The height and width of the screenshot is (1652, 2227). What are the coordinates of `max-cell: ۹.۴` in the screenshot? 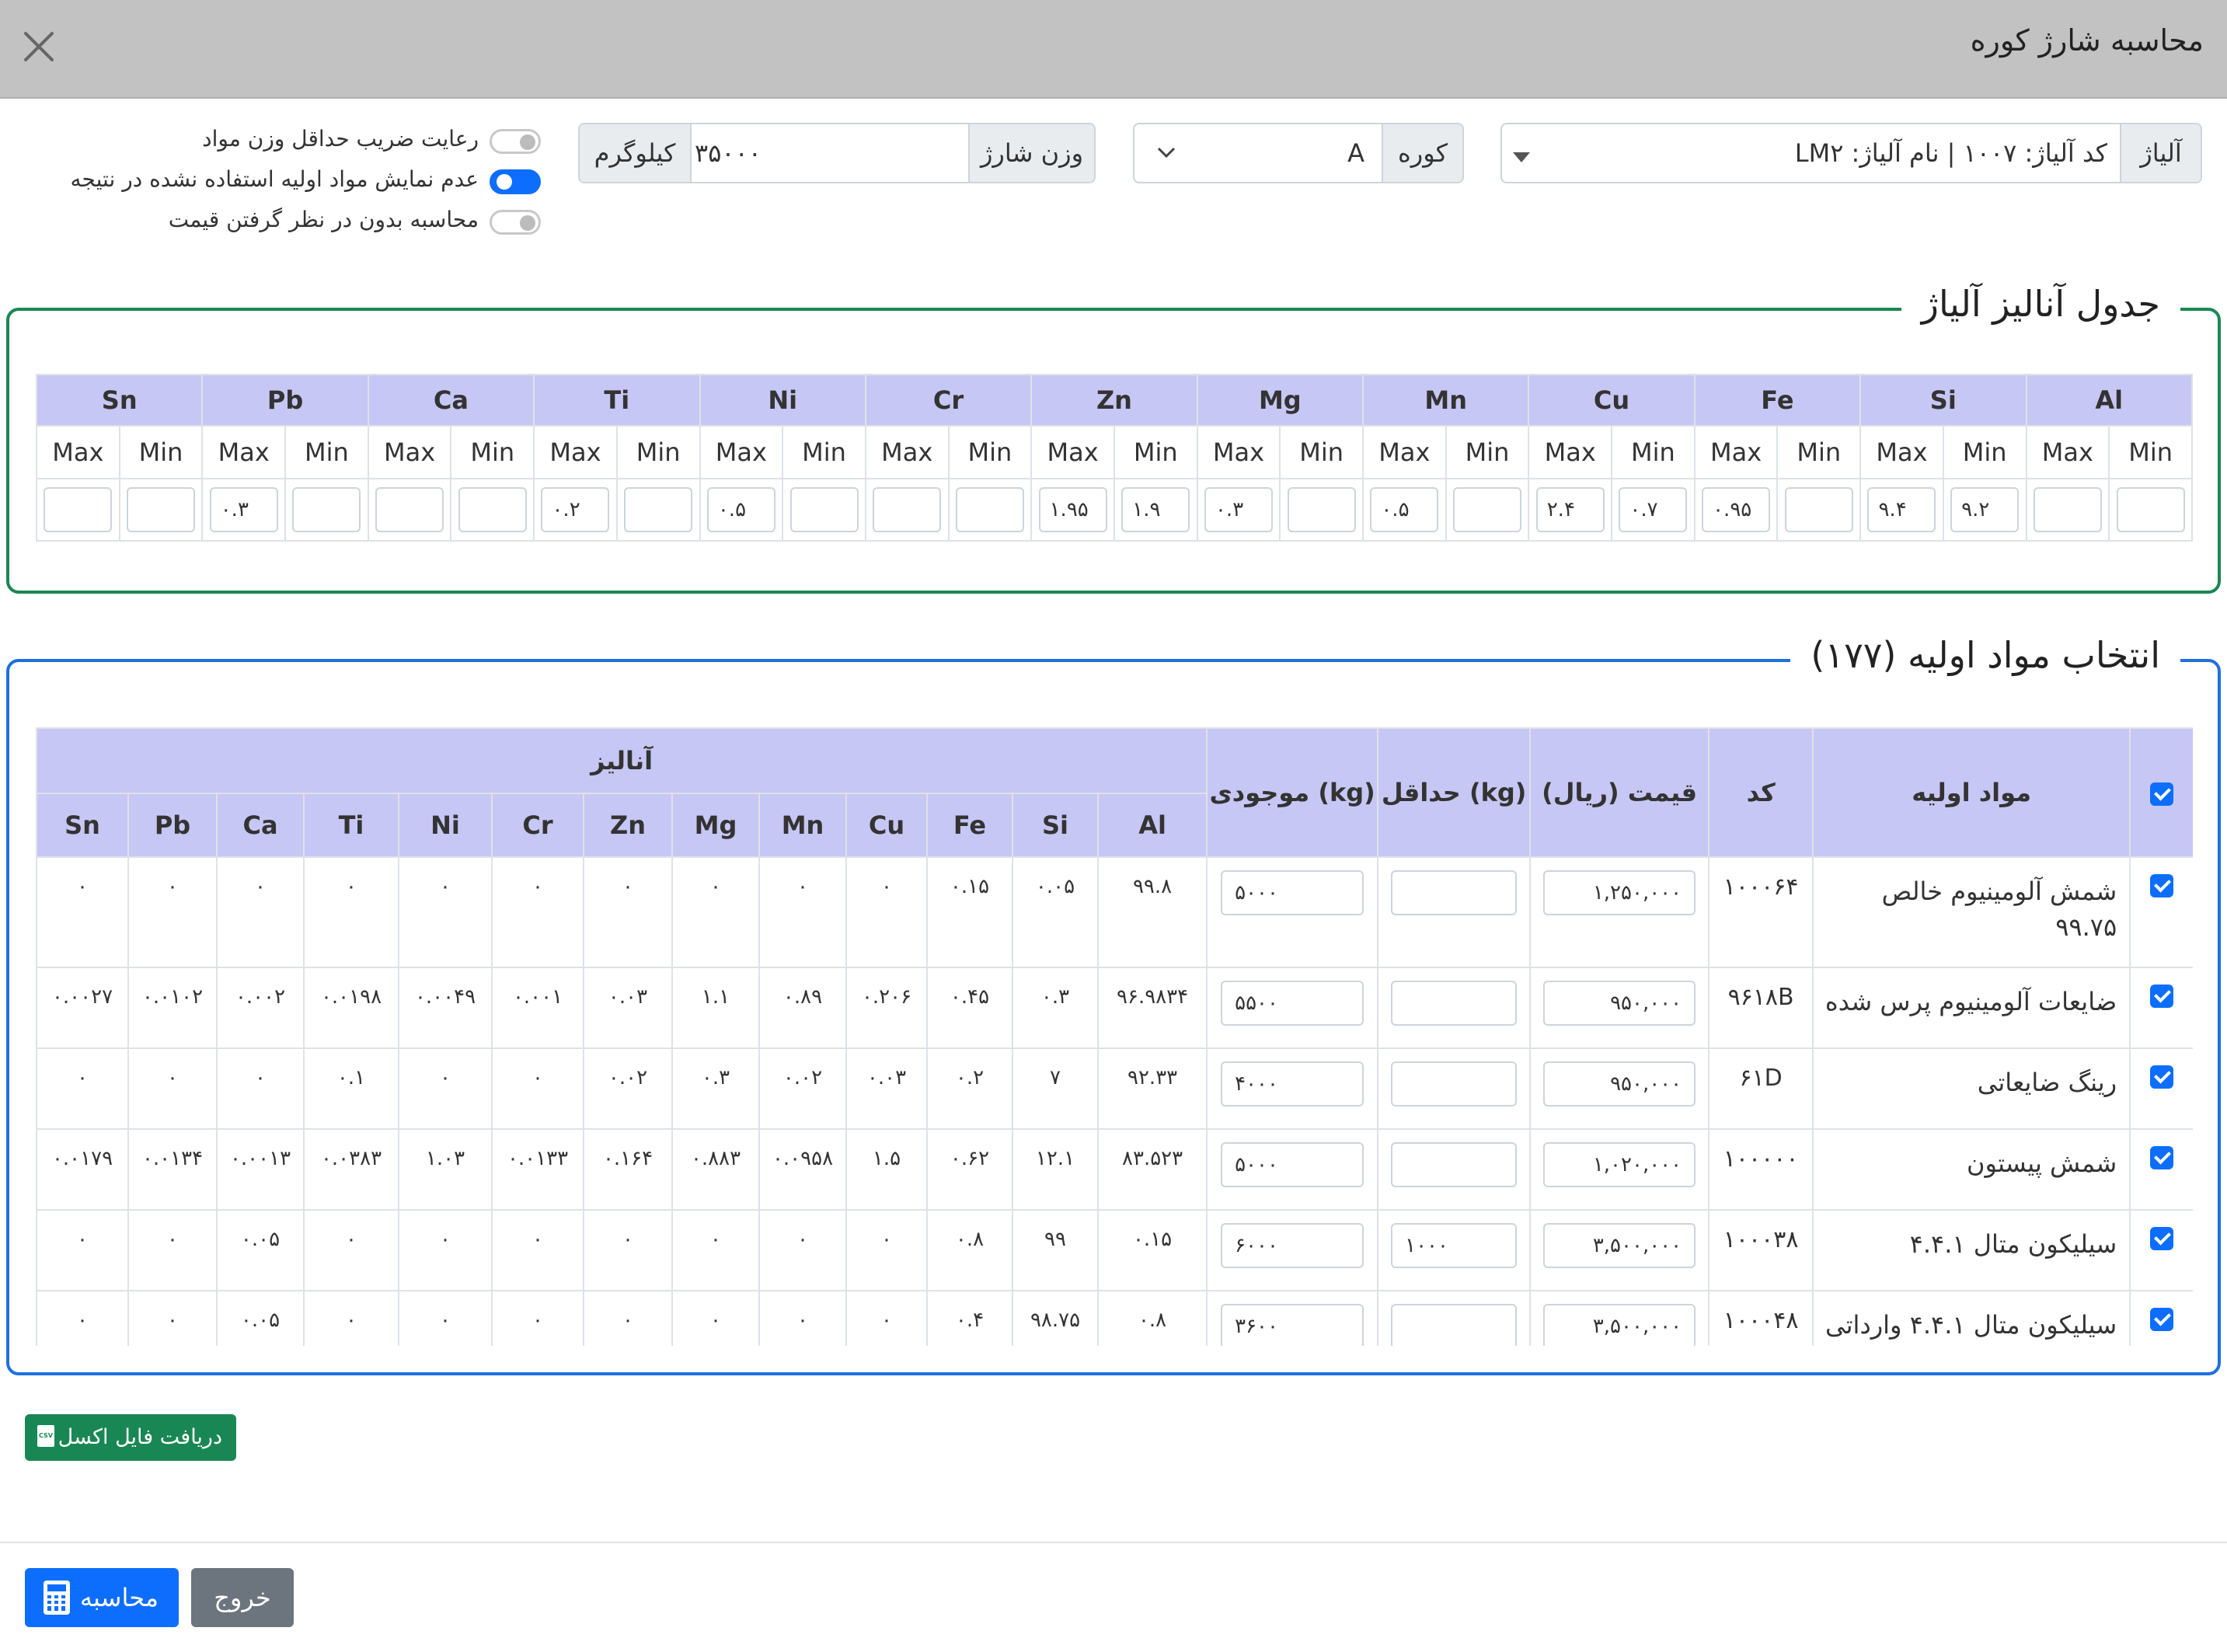 It's located at (1901, 510).